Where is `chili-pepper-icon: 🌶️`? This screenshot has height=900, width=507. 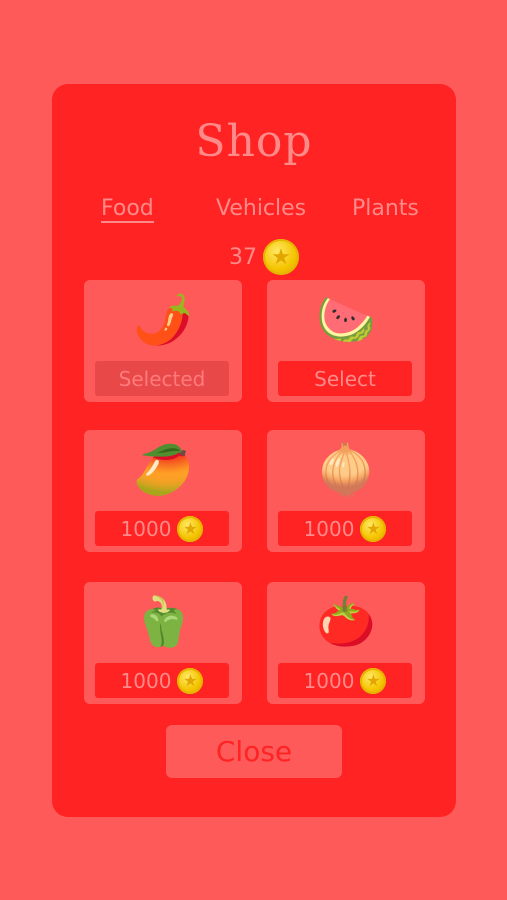 chili-pepper-icon: 🌶️ is located at coordinates (163, 320).